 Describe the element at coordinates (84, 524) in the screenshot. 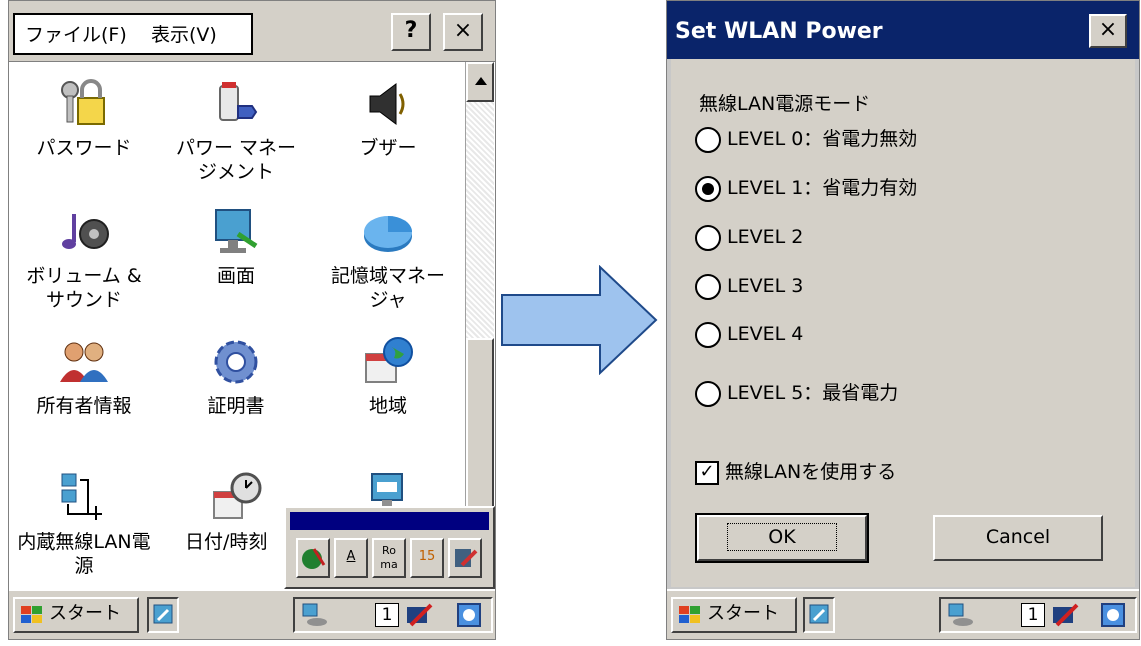

I see `item-wlan-power: 内蔵無線LAN電源` at that location.